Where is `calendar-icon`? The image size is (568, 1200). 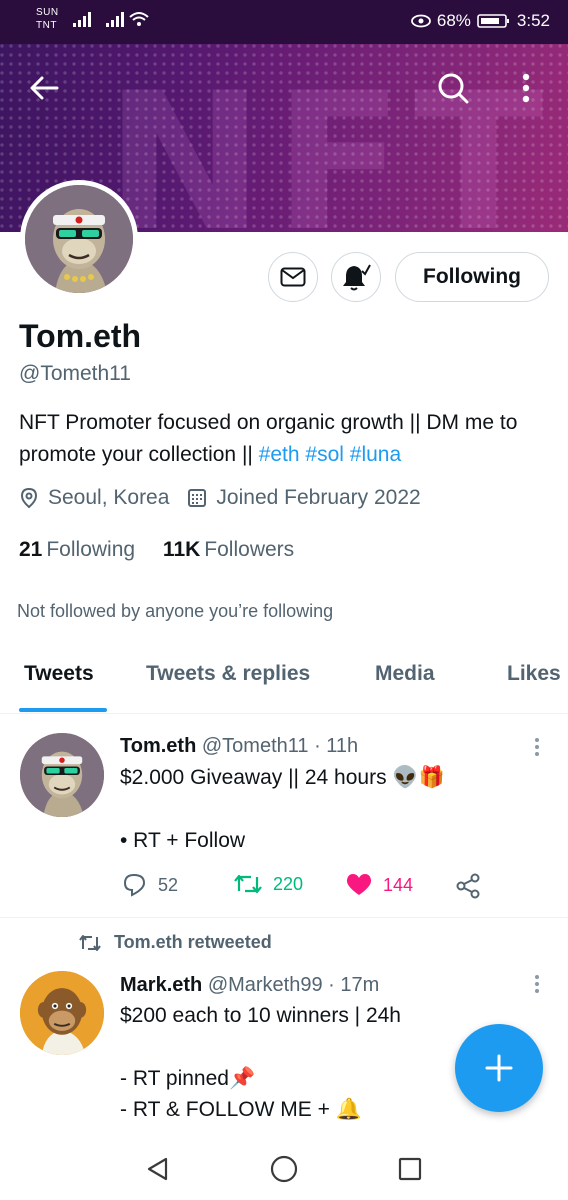
calendar-icon is located at coordinates (197, 498).